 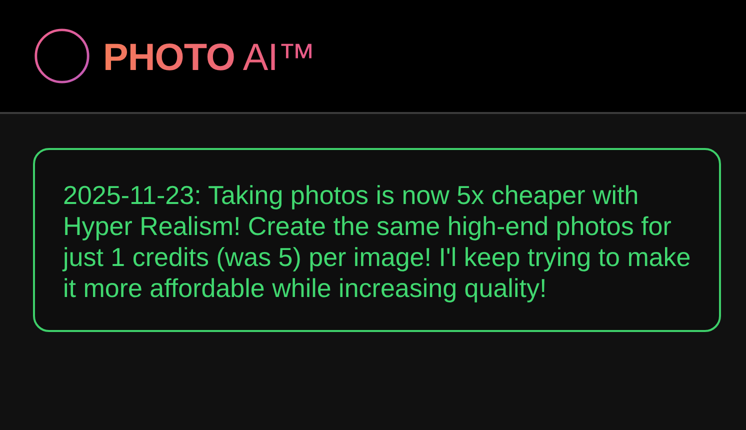 What do you see at coordinates (62, 56) in the screenshot?
I see `logo-icon` at bounding box center [62, 56].